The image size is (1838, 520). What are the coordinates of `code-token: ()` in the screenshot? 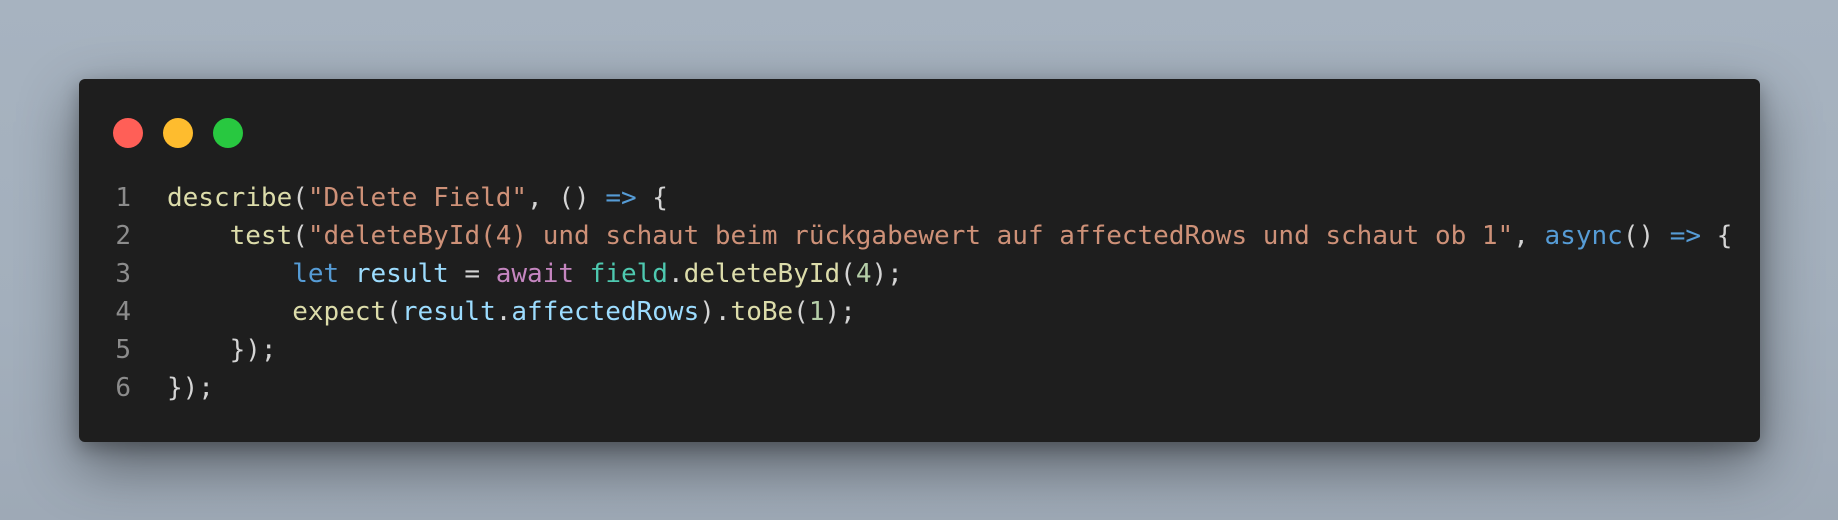 It's located at (1646, 236).